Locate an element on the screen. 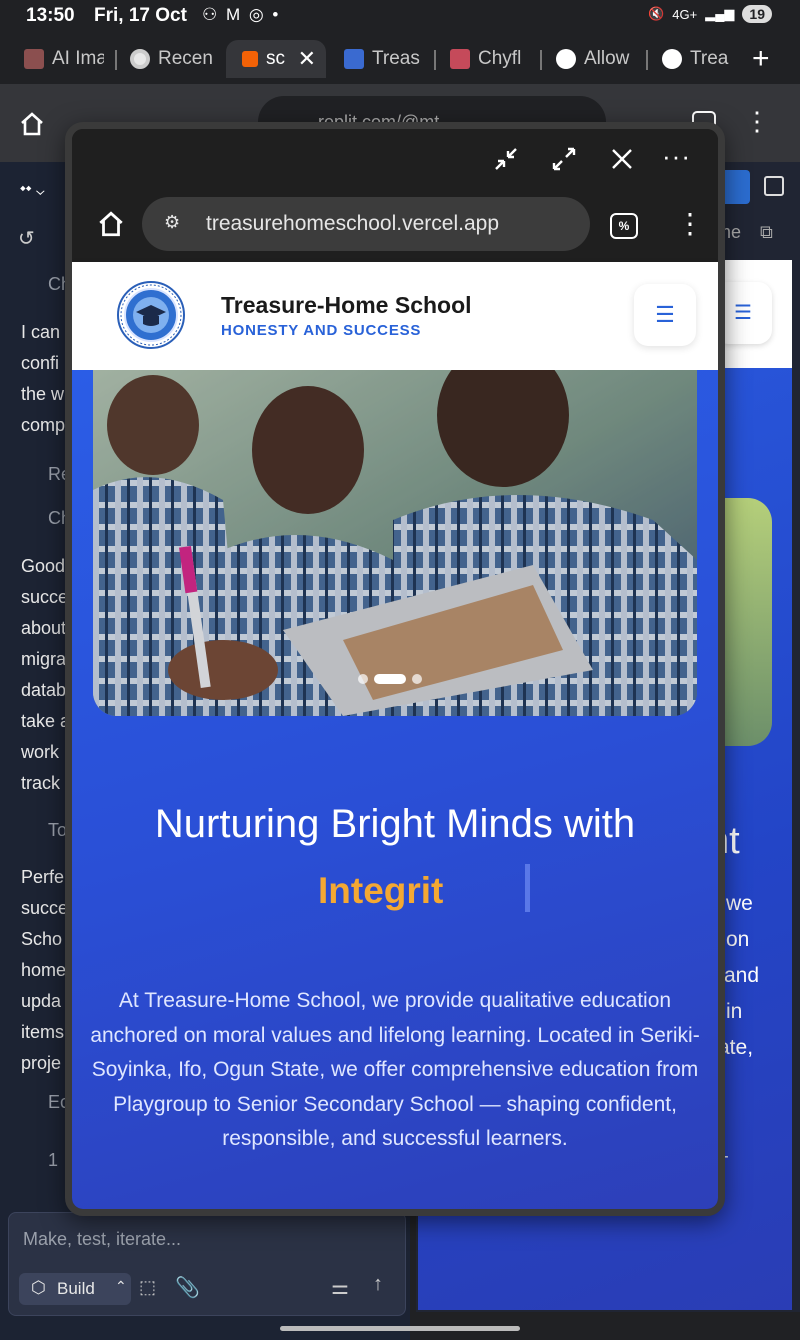 This screenshot has width=800, height=1340. mute-icon: 🔇 is located at coordinates (656, 13).